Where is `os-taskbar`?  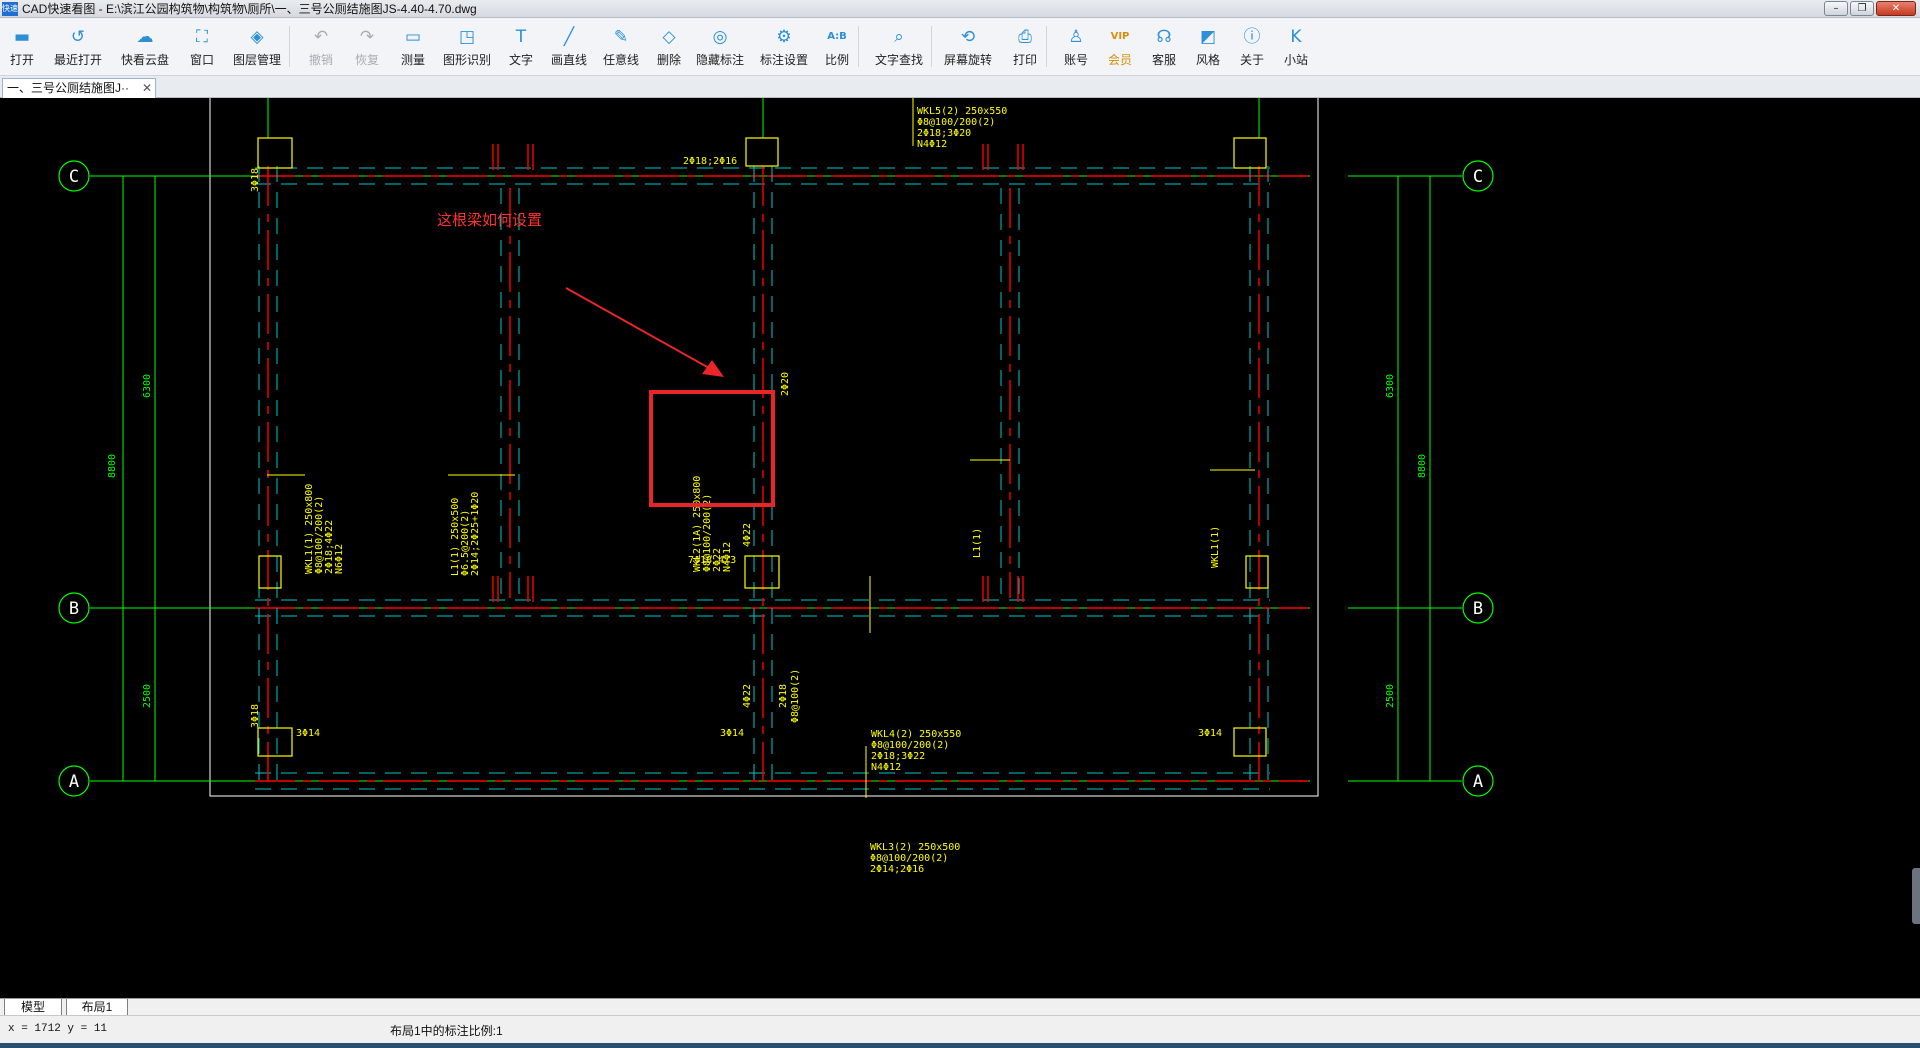 os-taskbar is located at coordinates (960, 1045).